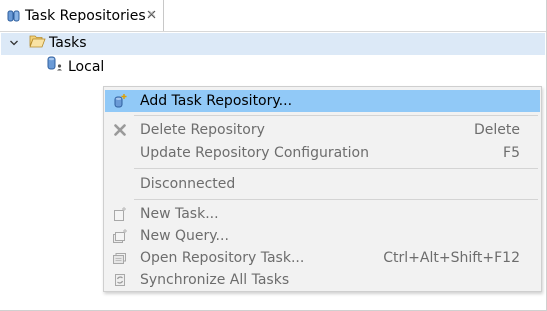  What do you see at coordinates (322, 280) in the screenshot?
I see `menu-item-synchronize-all-tasks: Synchronize All Tasks` at bounding box center [322, 280].